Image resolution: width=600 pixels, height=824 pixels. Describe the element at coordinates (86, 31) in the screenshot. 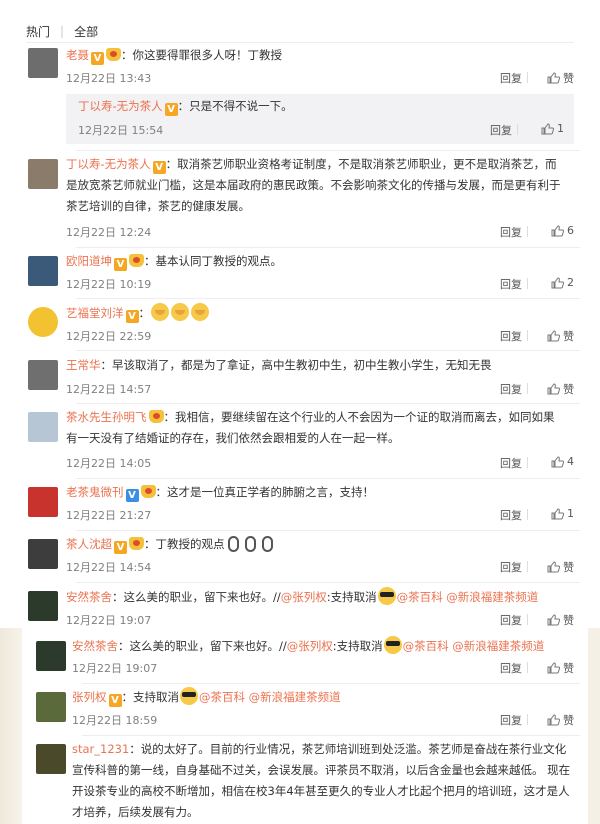

I see `tab-all: 全部` at that location.